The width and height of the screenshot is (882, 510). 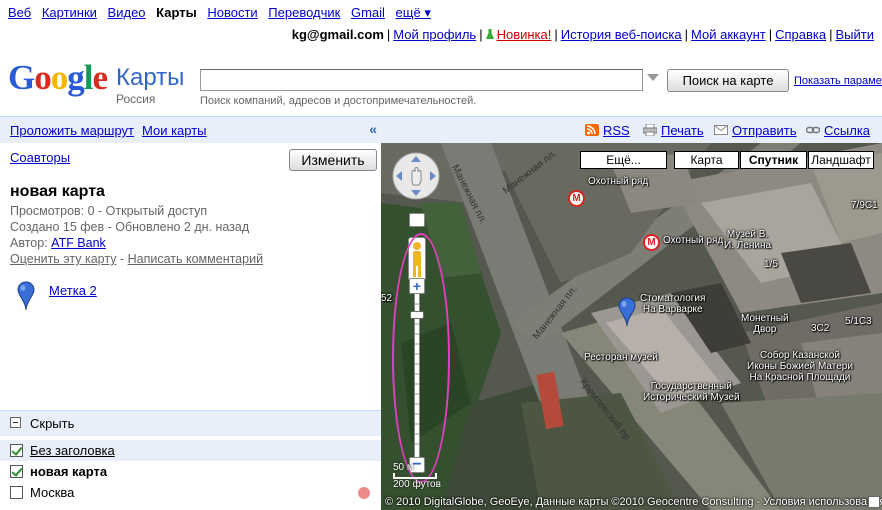 What do you see at coordinates (672, 304) in the screenshot?
I see `poi-label: Стоматология На Варварке` at bounding box center [672, 304].